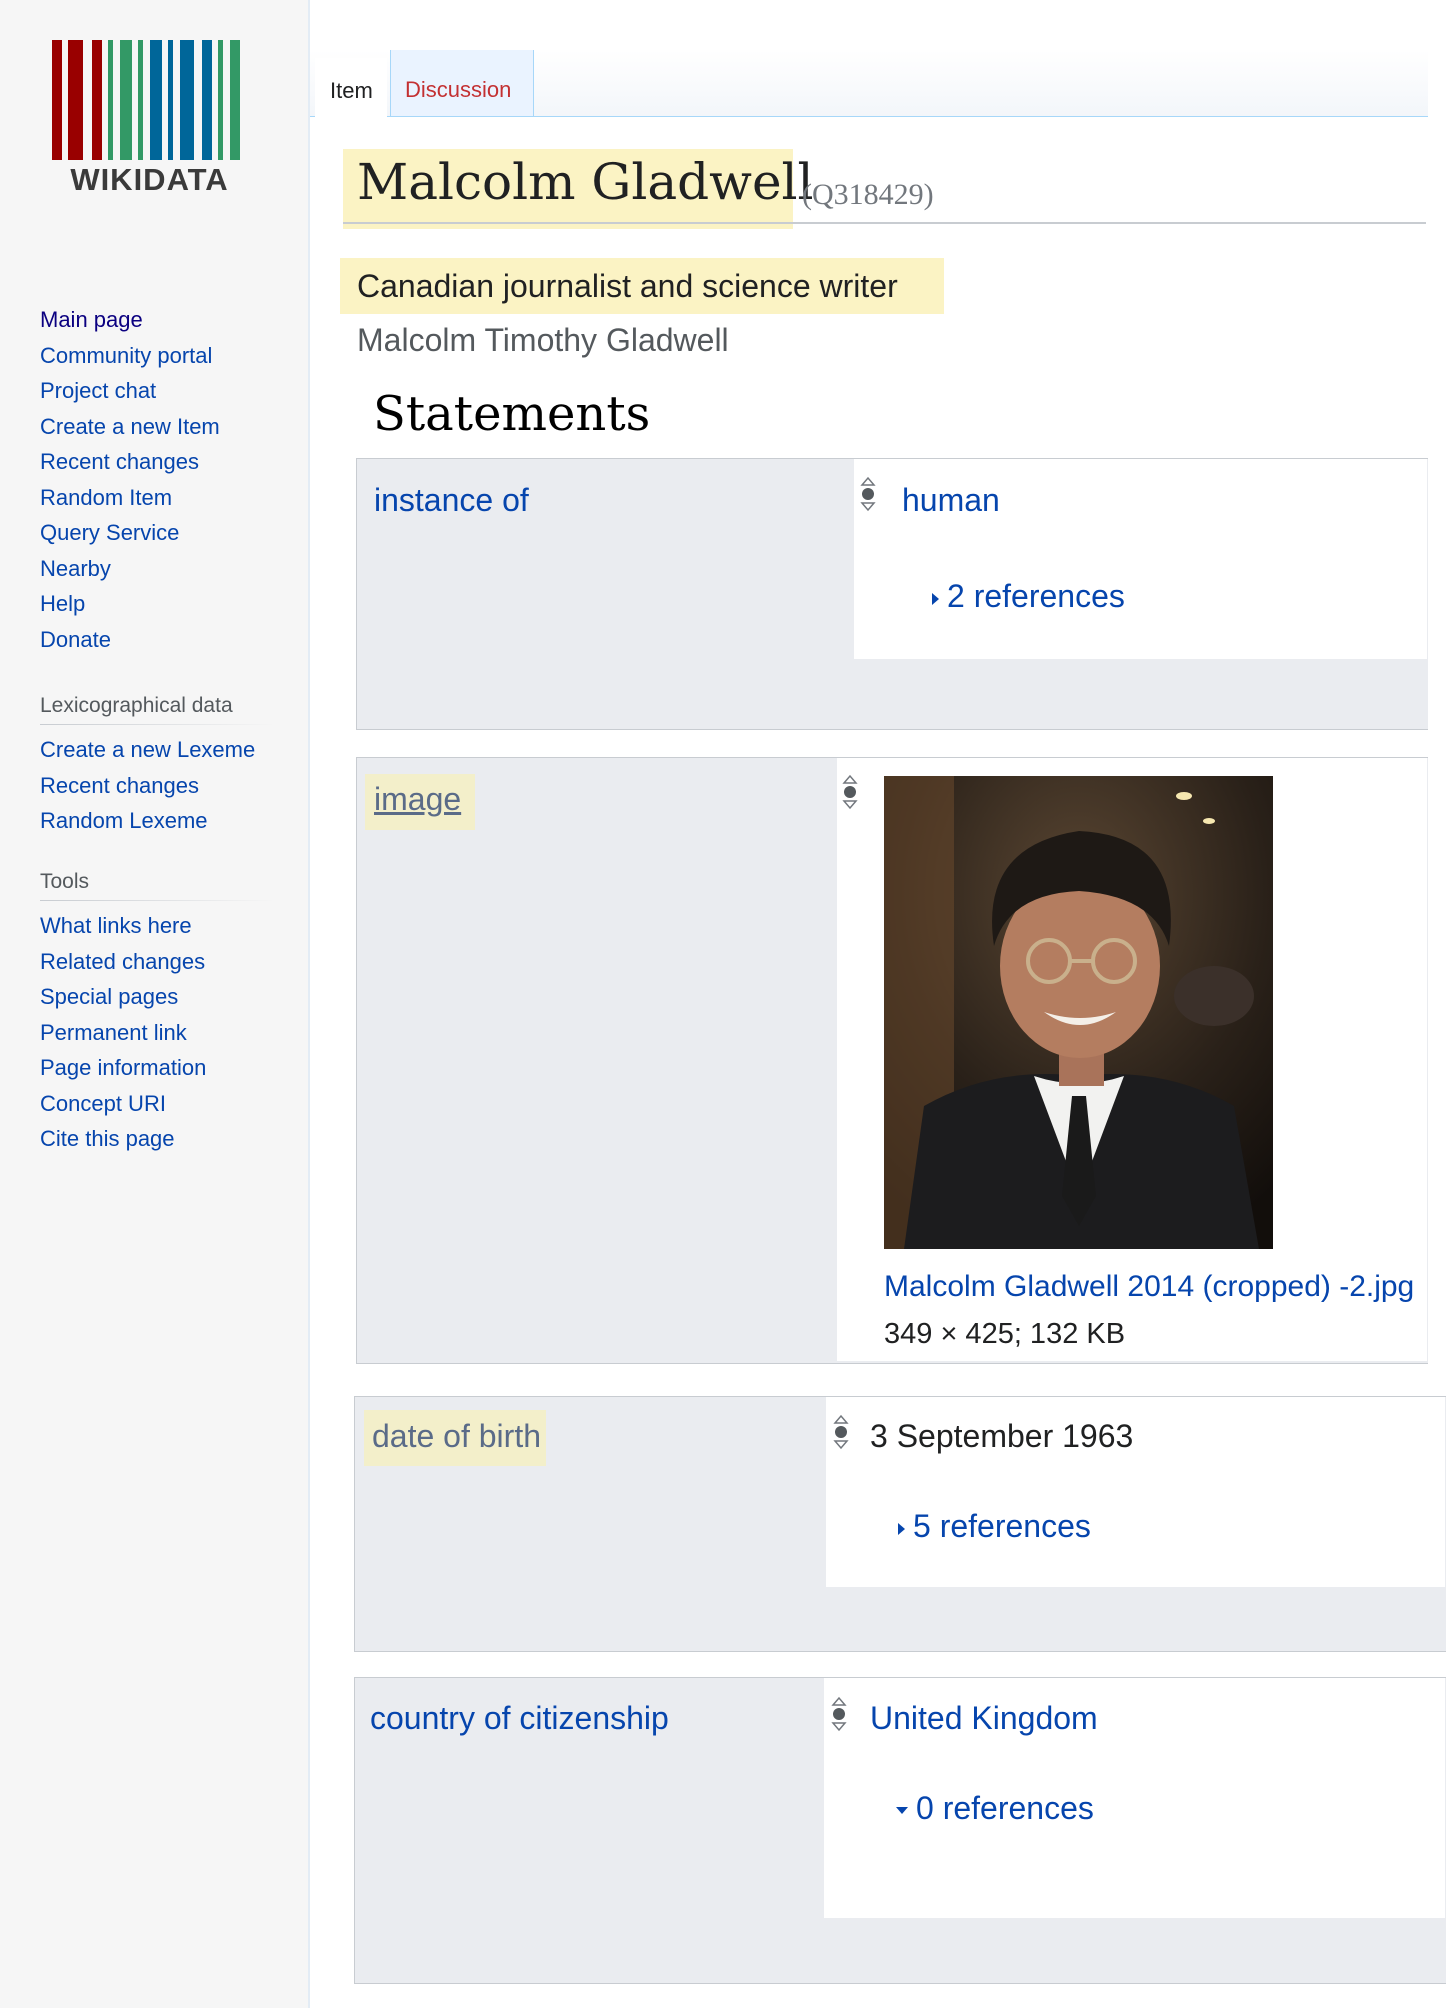  Describe the element at coordinates (130, 569) in the screenshot. I see `nav-nearby: Nearby` at that location.